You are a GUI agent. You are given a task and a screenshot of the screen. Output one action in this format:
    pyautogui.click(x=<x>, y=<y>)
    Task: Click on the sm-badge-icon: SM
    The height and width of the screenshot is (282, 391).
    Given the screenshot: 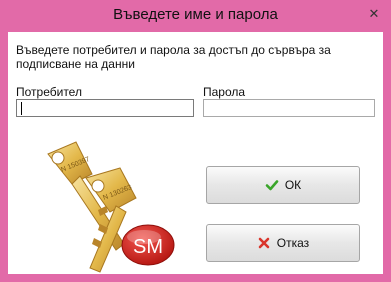 What is the action you would take?
    pyautogui.click(x=148, y=245)
    